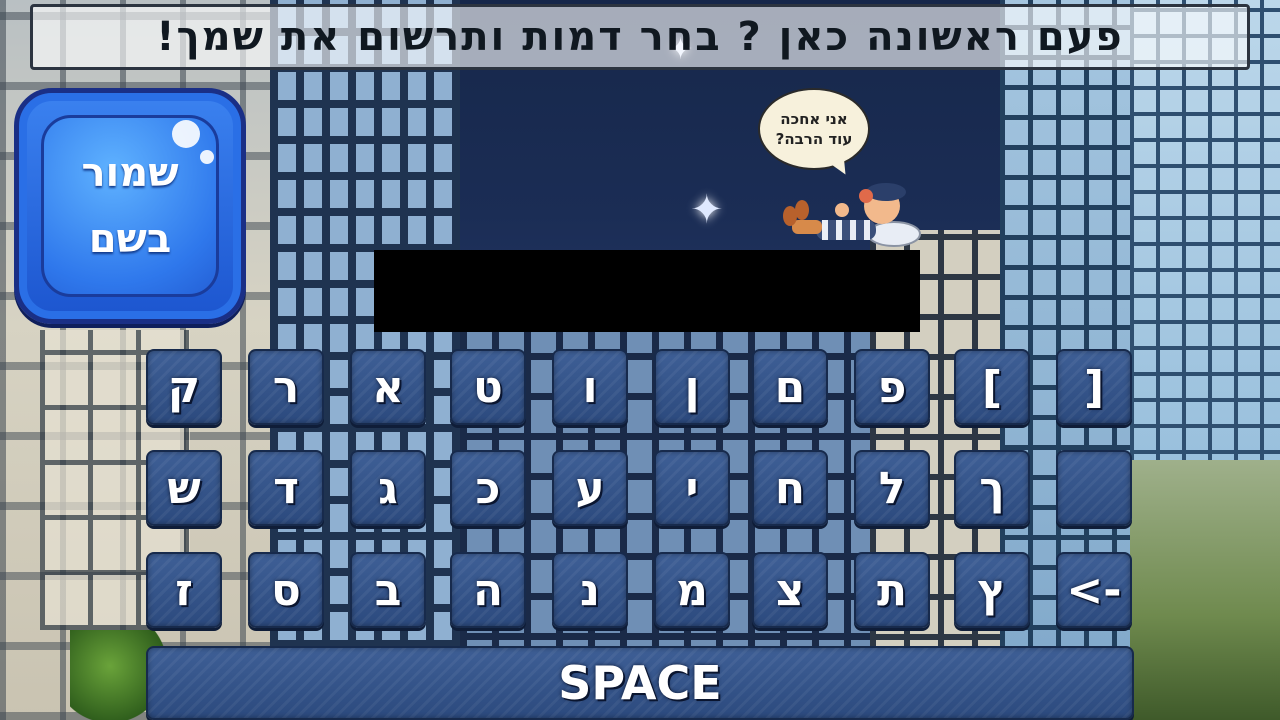 This screenshot has width=1280, height=720. What do you see at coordinates (992, 590) in the screenshot?
I see `key-final-tsadi: ץ` at bounding box center [992, 590].